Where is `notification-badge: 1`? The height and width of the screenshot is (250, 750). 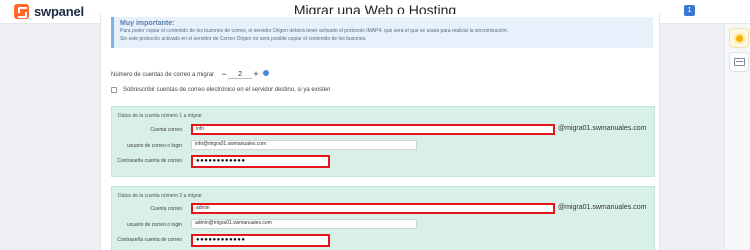 notification-badge: 1 is located at coordinates (689, 10).